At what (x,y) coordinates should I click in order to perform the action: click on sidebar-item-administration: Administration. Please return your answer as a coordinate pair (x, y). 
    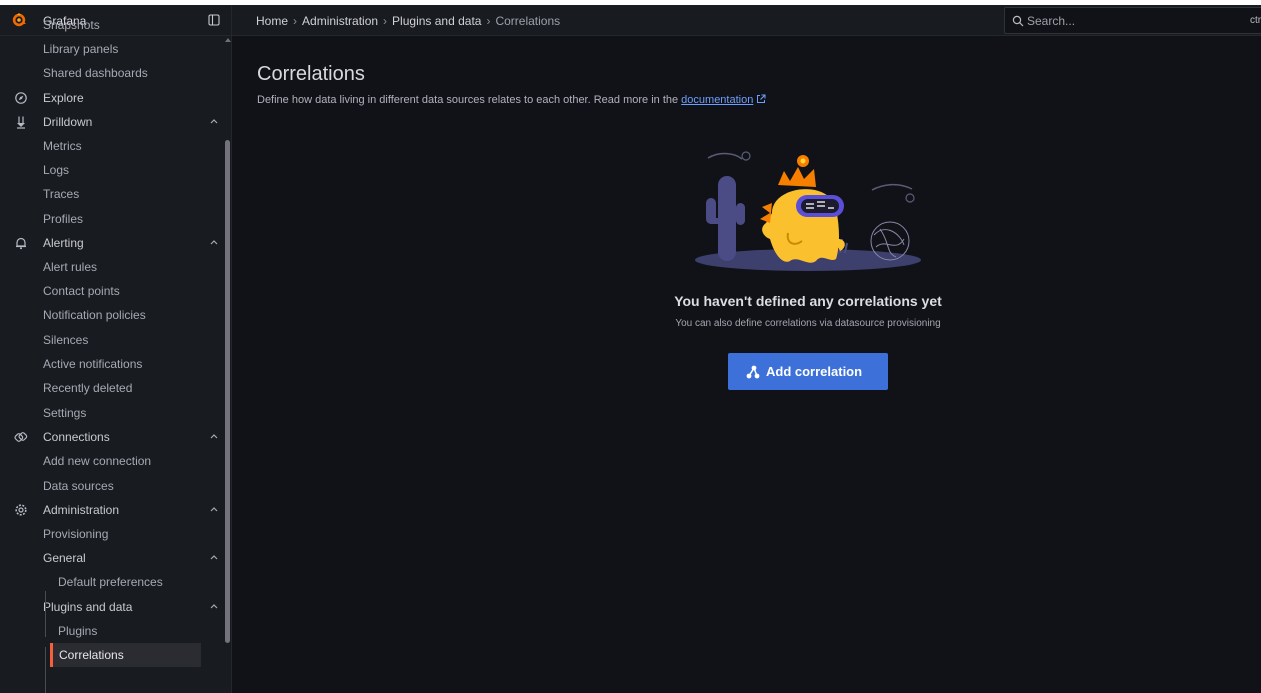
    Looking at the image, I should click on (111, 510).